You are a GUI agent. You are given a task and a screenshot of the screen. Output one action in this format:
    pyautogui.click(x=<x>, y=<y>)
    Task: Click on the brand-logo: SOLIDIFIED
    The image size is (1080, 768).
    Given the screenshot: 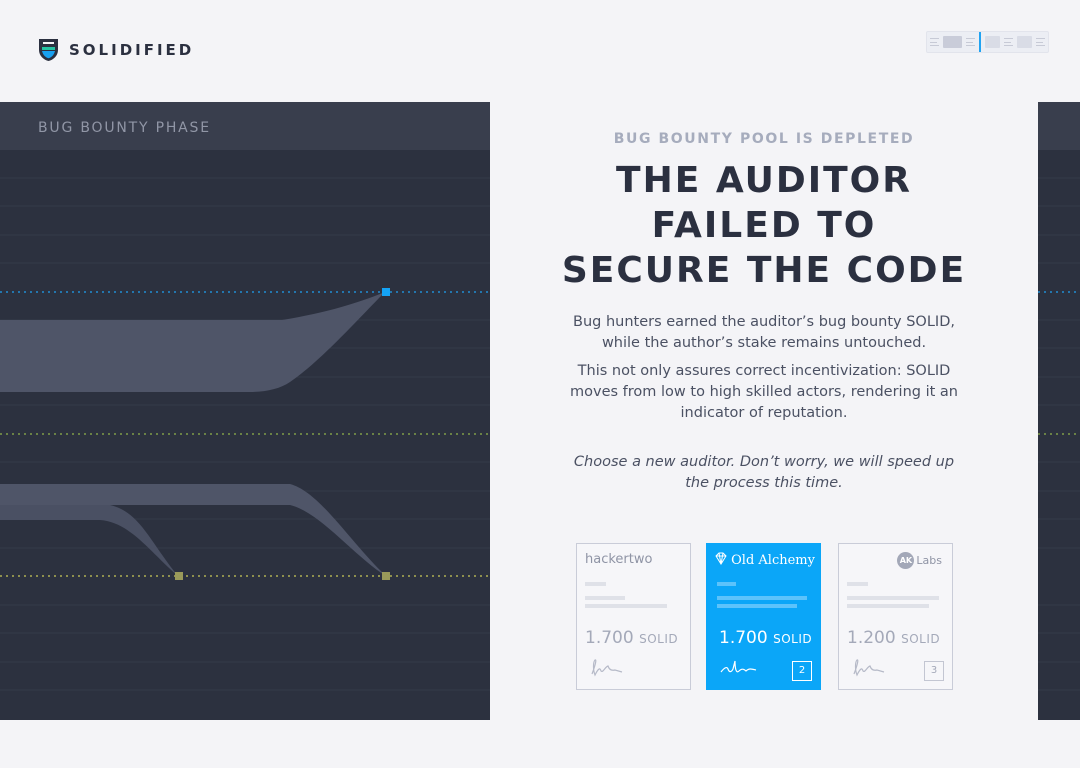 What is the action you would take?
    pyautogui.click(x=116, y=50)
    